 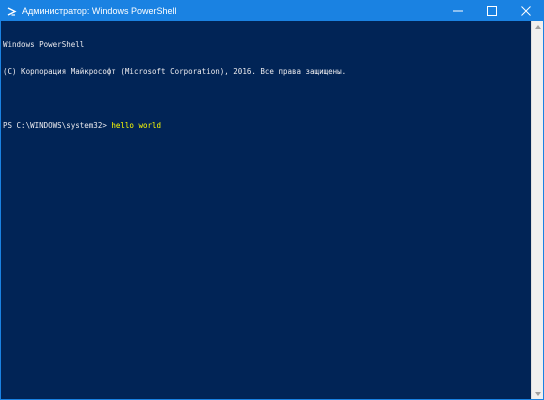 I want to click on scroll-up-button, so click(x=537, y=26).